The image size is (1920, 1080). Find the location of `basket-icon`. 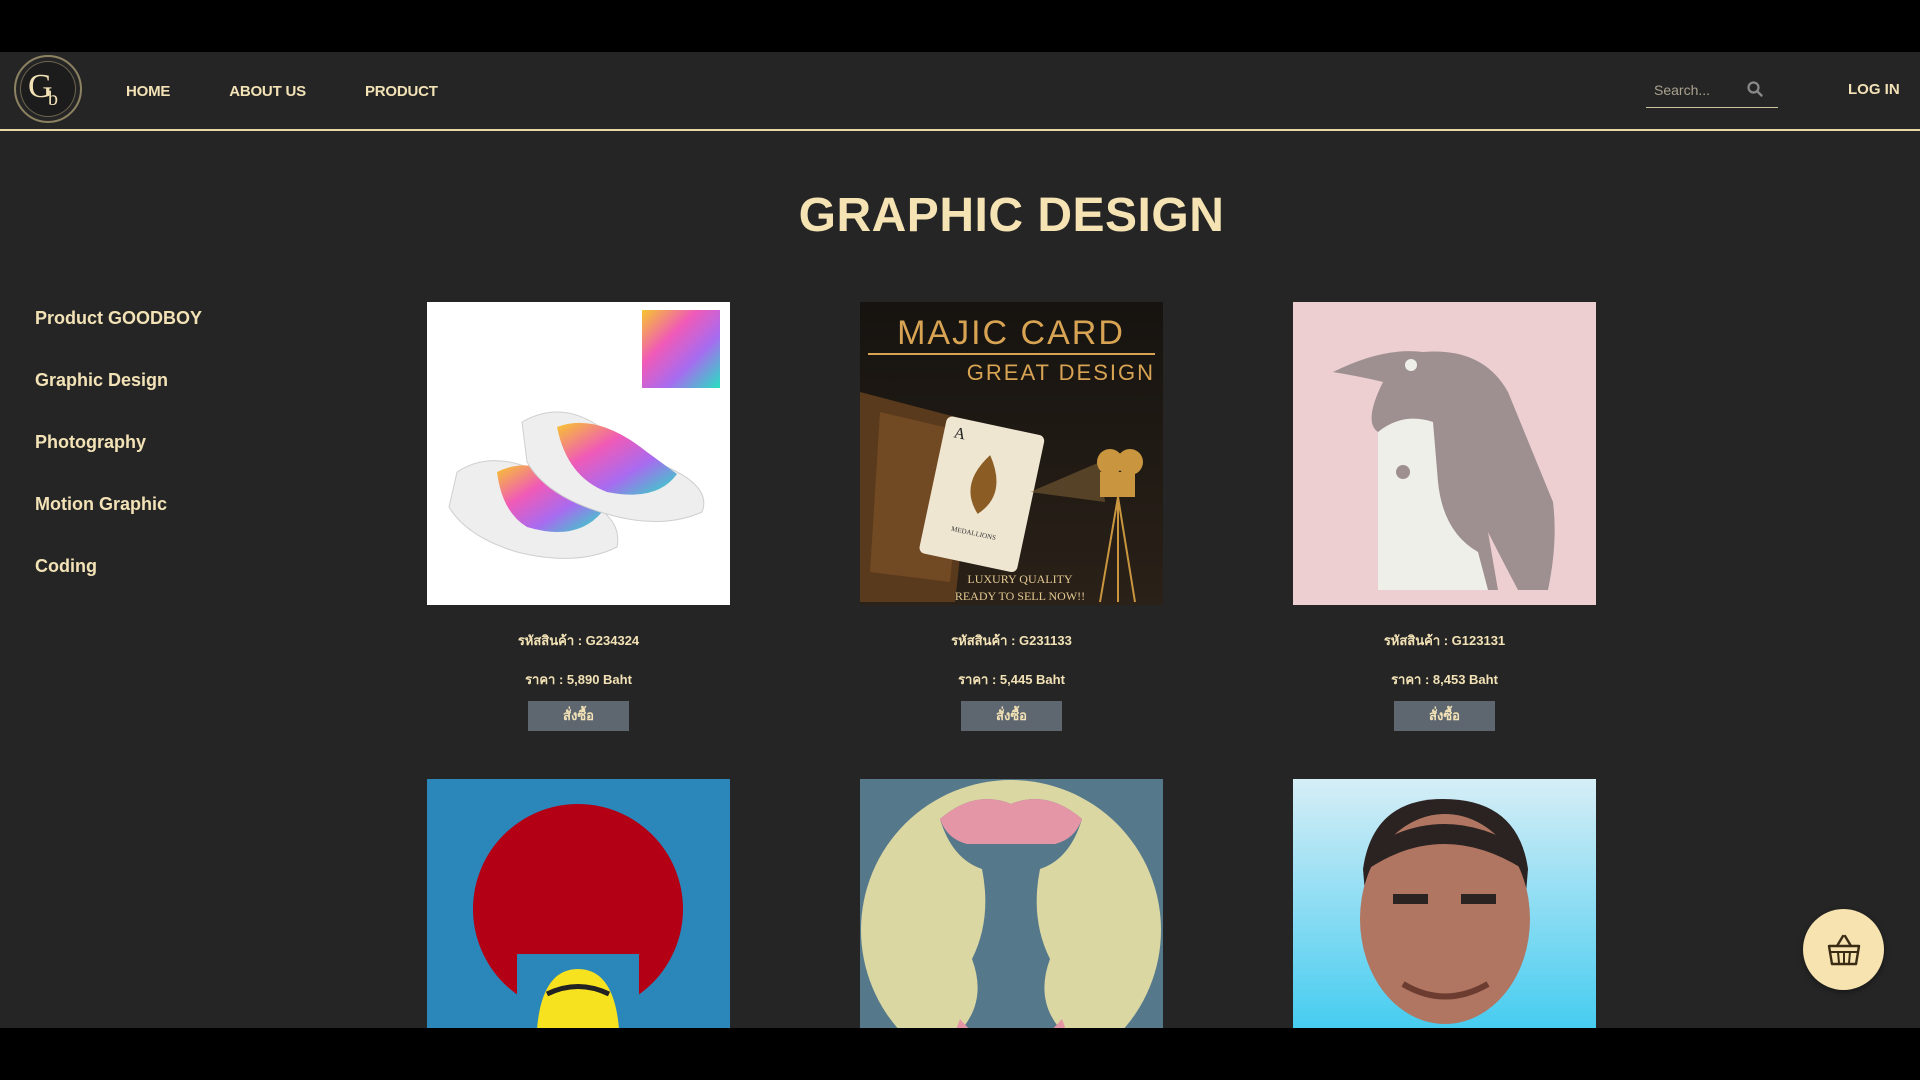

basket-icon is located at coordinates (1843, 949).